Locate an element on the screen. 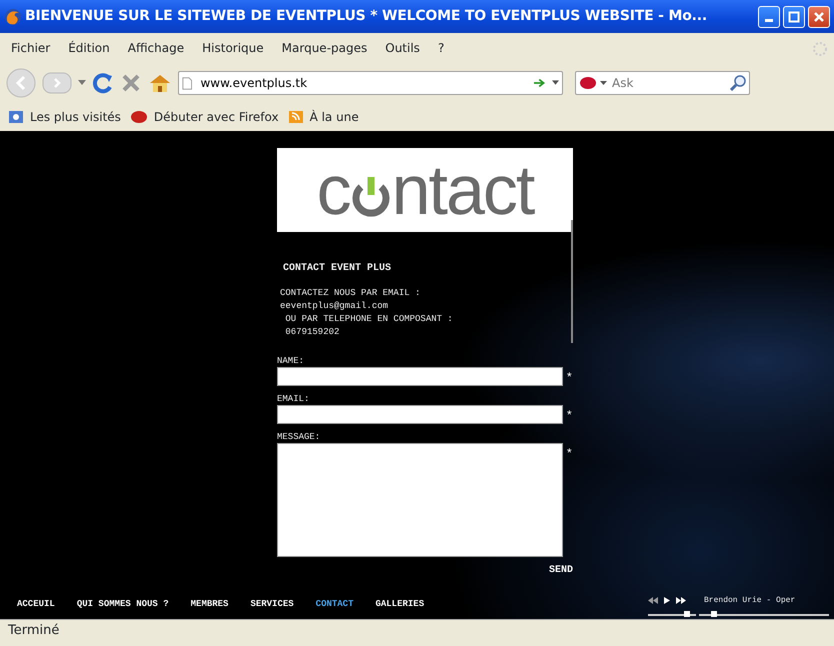 This screenshot has width=834, height=646. minimize-button is located at coordinates (769, 17).